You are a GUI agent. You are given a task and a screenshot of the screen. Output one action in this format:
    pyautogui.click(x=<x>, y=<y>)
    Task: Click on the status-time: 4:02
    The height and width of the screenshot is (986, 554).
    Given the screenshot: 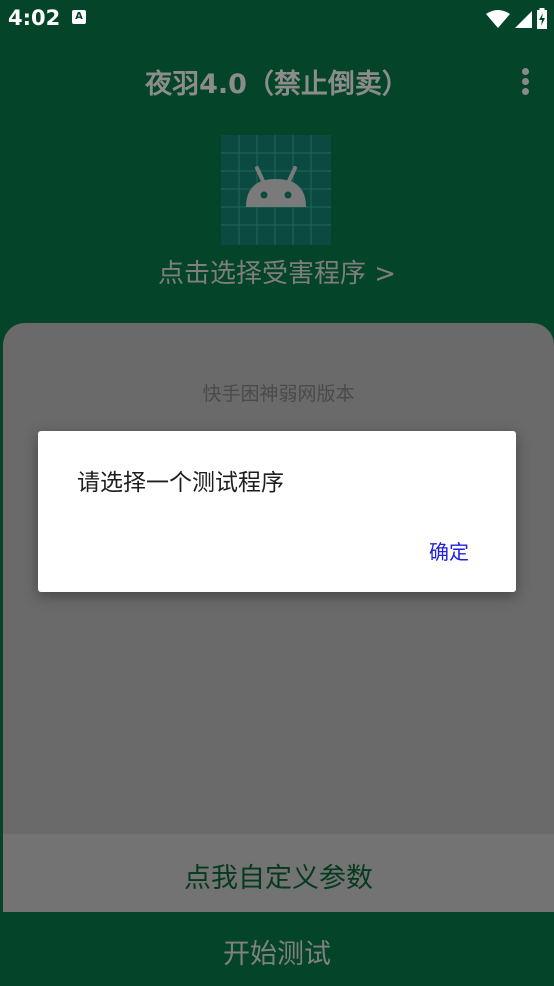 What is the action you would take?
    pyautogui.click(x=34, y=18)
    